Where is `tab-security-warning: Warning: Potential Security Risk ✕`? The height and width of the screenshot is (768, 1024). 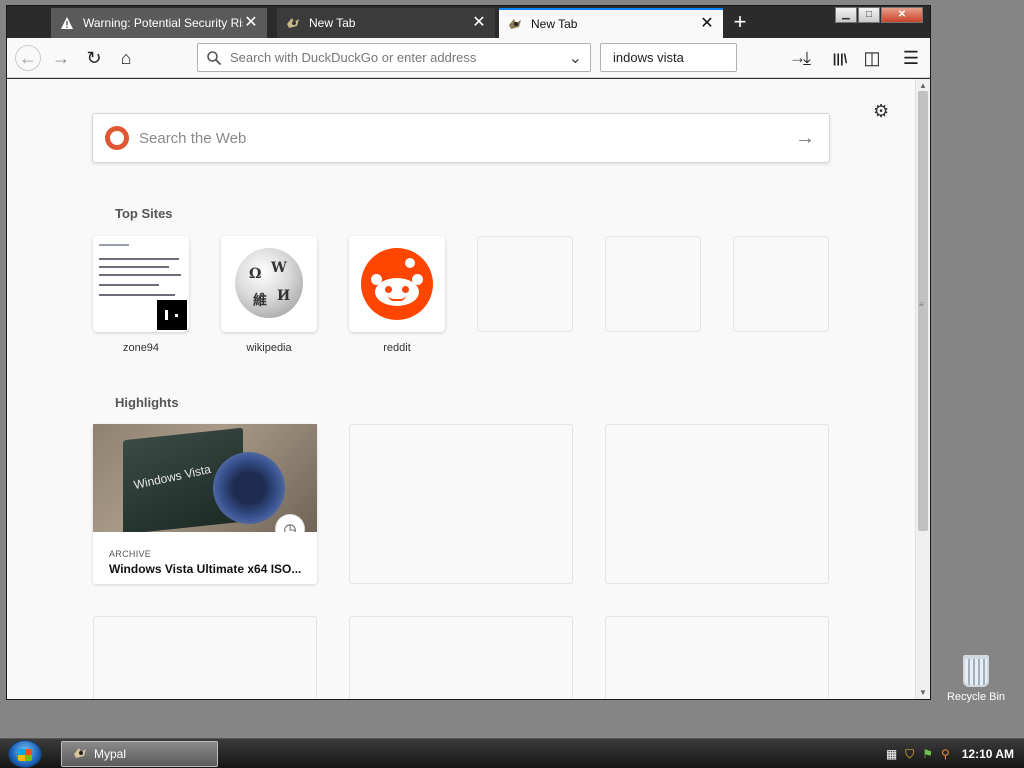
tab-security-warning: Warning: Potential Security Risk ✕ is located at coordinates (159, 23).